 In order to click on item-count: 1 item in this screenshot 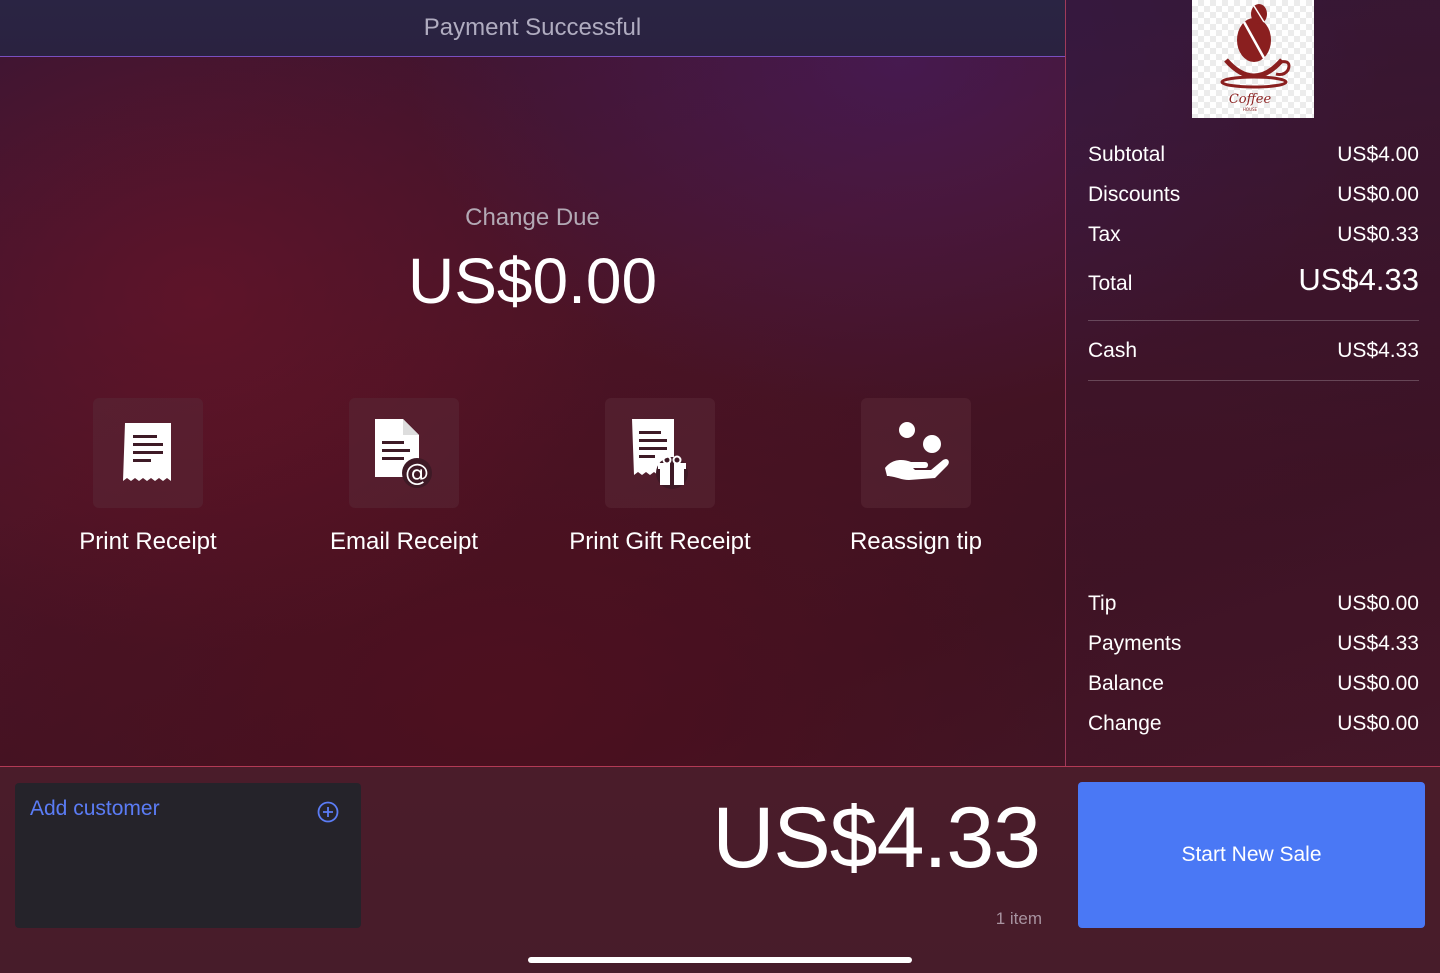, I will do `click(1018, 918)`.